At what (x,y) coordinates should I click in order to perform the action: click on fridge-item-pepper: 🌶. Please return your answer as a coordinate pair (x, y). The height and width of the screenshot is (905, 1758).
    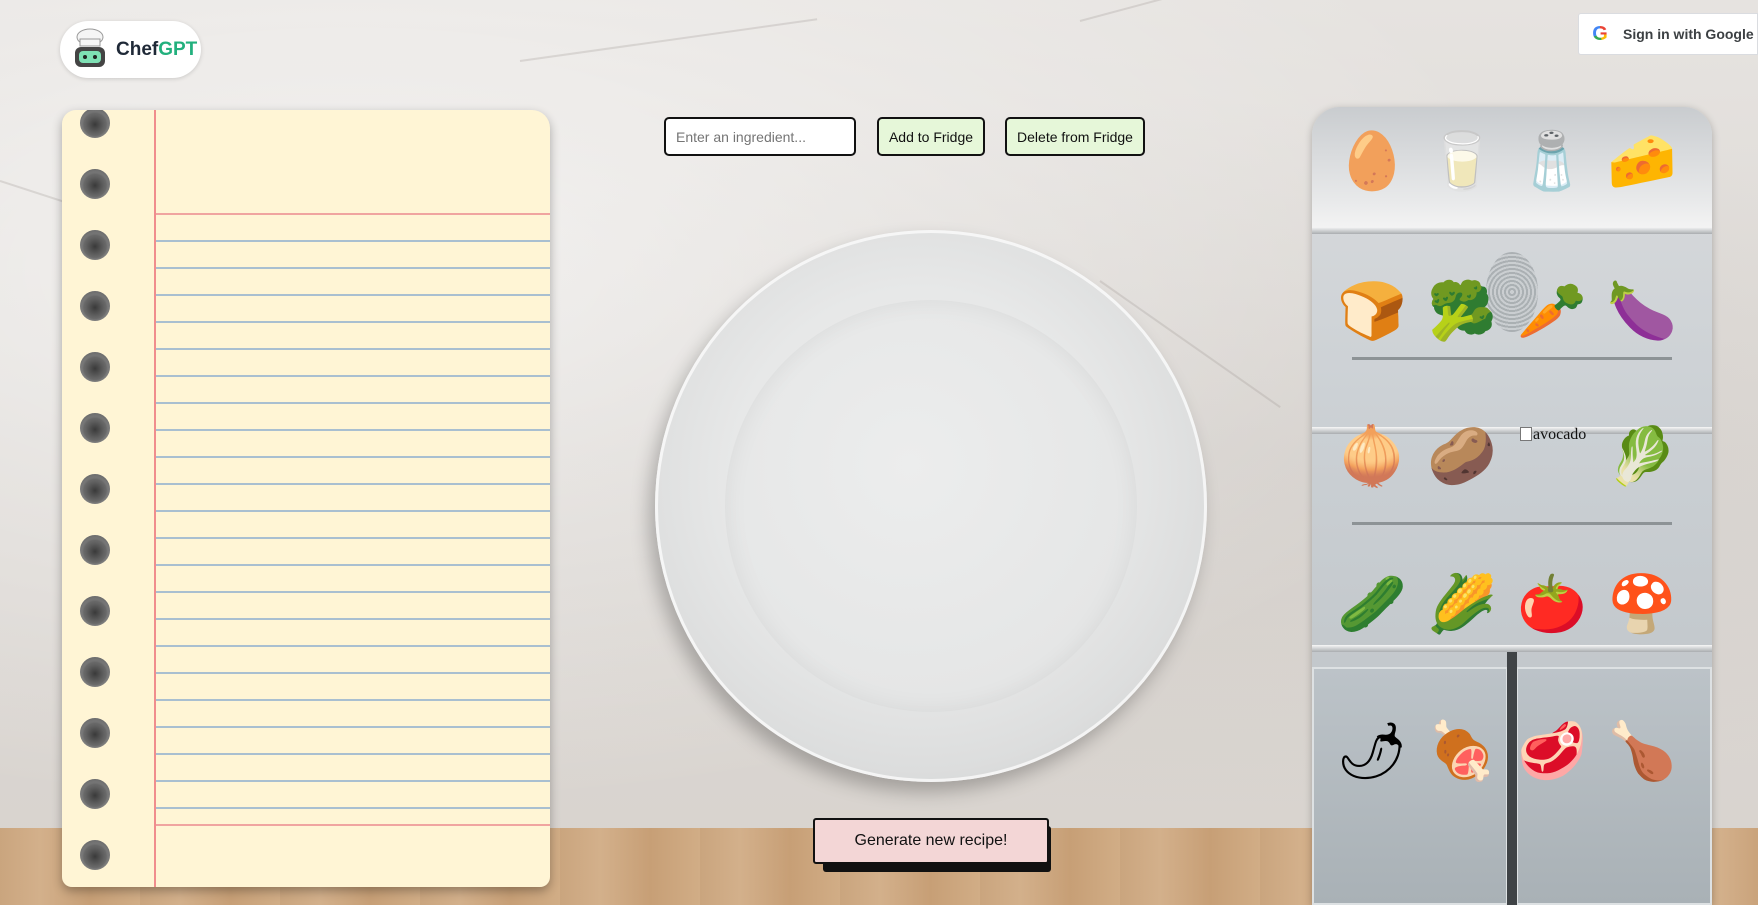
    Looking at the image, I should click on (1372, 752).